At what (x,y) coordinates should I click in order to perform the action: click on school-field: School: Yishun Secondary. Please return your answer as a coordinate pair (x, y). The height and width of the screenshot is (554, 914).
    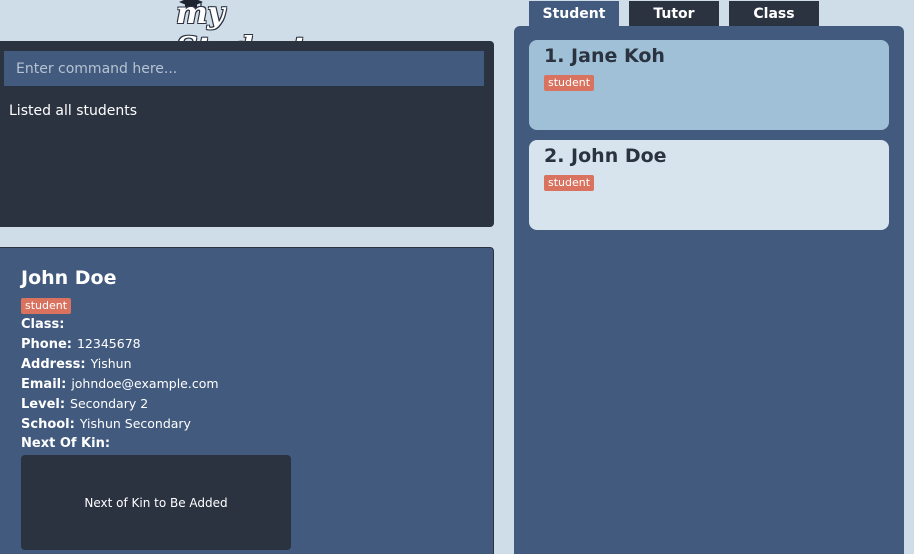
    Looking at the image, I should click on (106, 424).